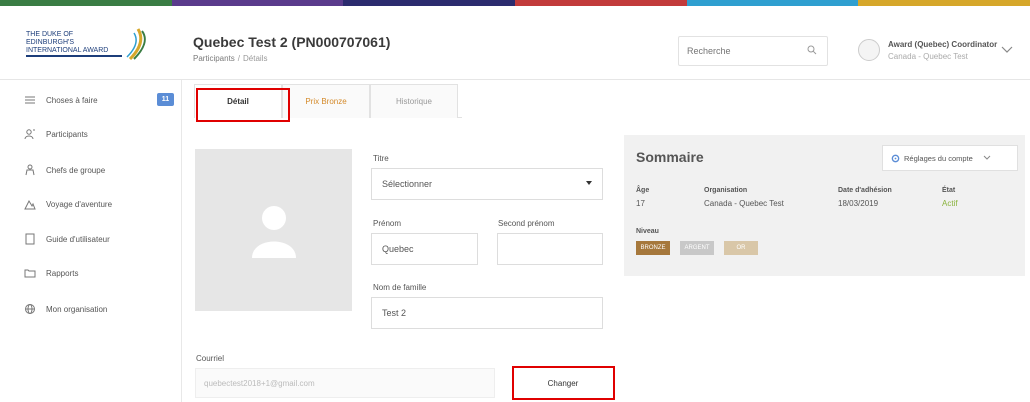  I want to click on sidebar-item-group-leaders: Chefs de groupe, so click(99, 170).